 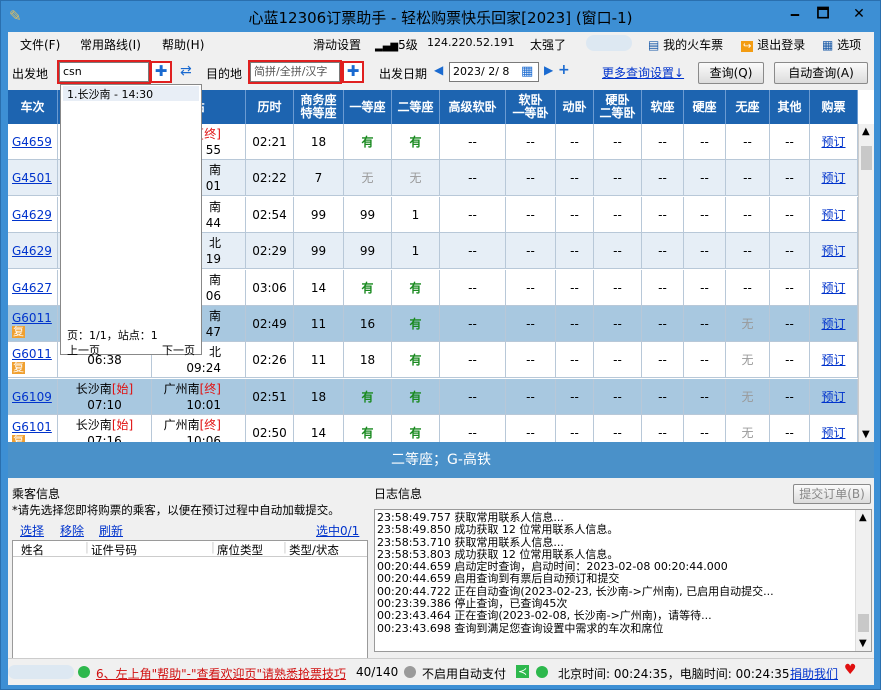 What do you see at coordinates (178, 350) in the screenshot?
I see `suggest-next-page: 下一页` at bounding box center [178, 350].